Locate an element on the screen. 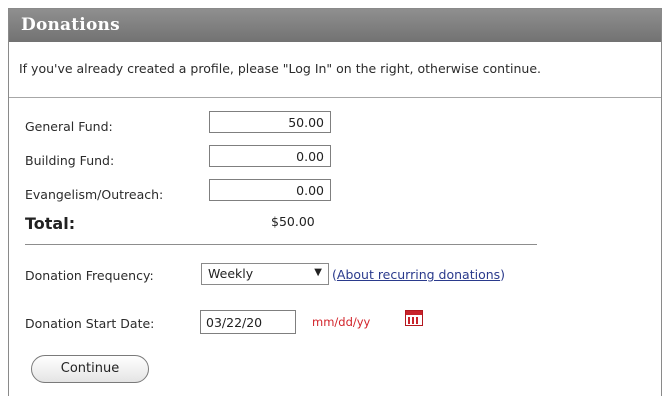 This screenshot has height=396, width=670. divider is located at coordinates (335, 97).